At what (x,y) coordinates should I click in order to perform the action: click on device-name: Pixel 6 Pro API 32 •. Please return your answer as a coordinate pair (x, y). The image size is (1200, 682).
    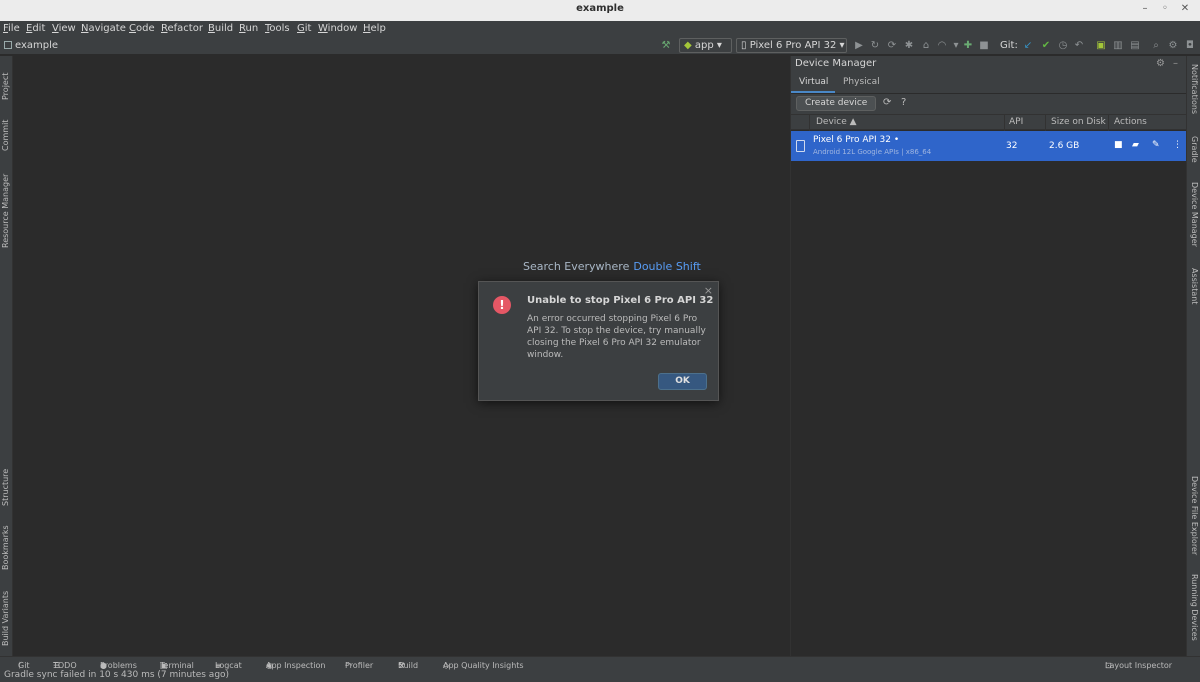
    Looking at the image, I should click on (856, 140).